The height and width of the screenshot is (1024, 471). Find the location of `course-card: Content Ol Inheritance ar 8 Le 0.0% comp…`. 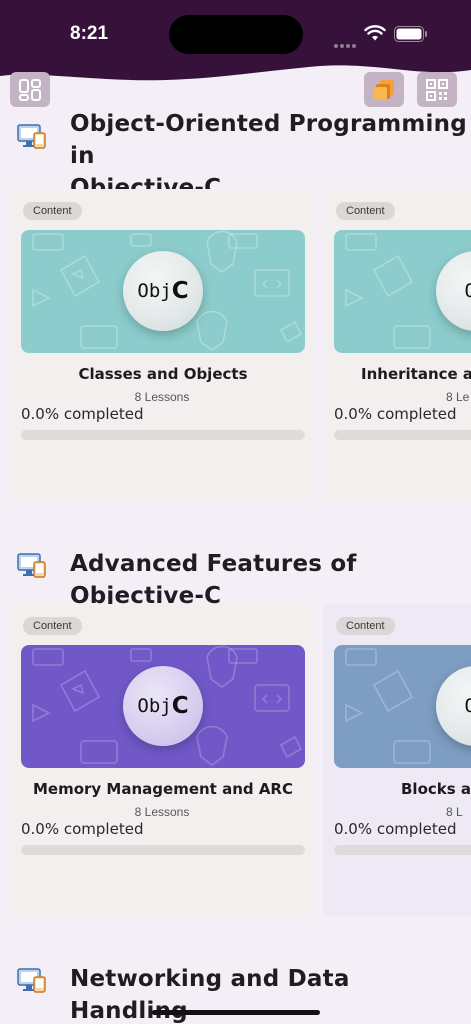

course-card: Content Ol Inheritance ar 8 Le 0.0% comp… is located at coordinates (397, 345).